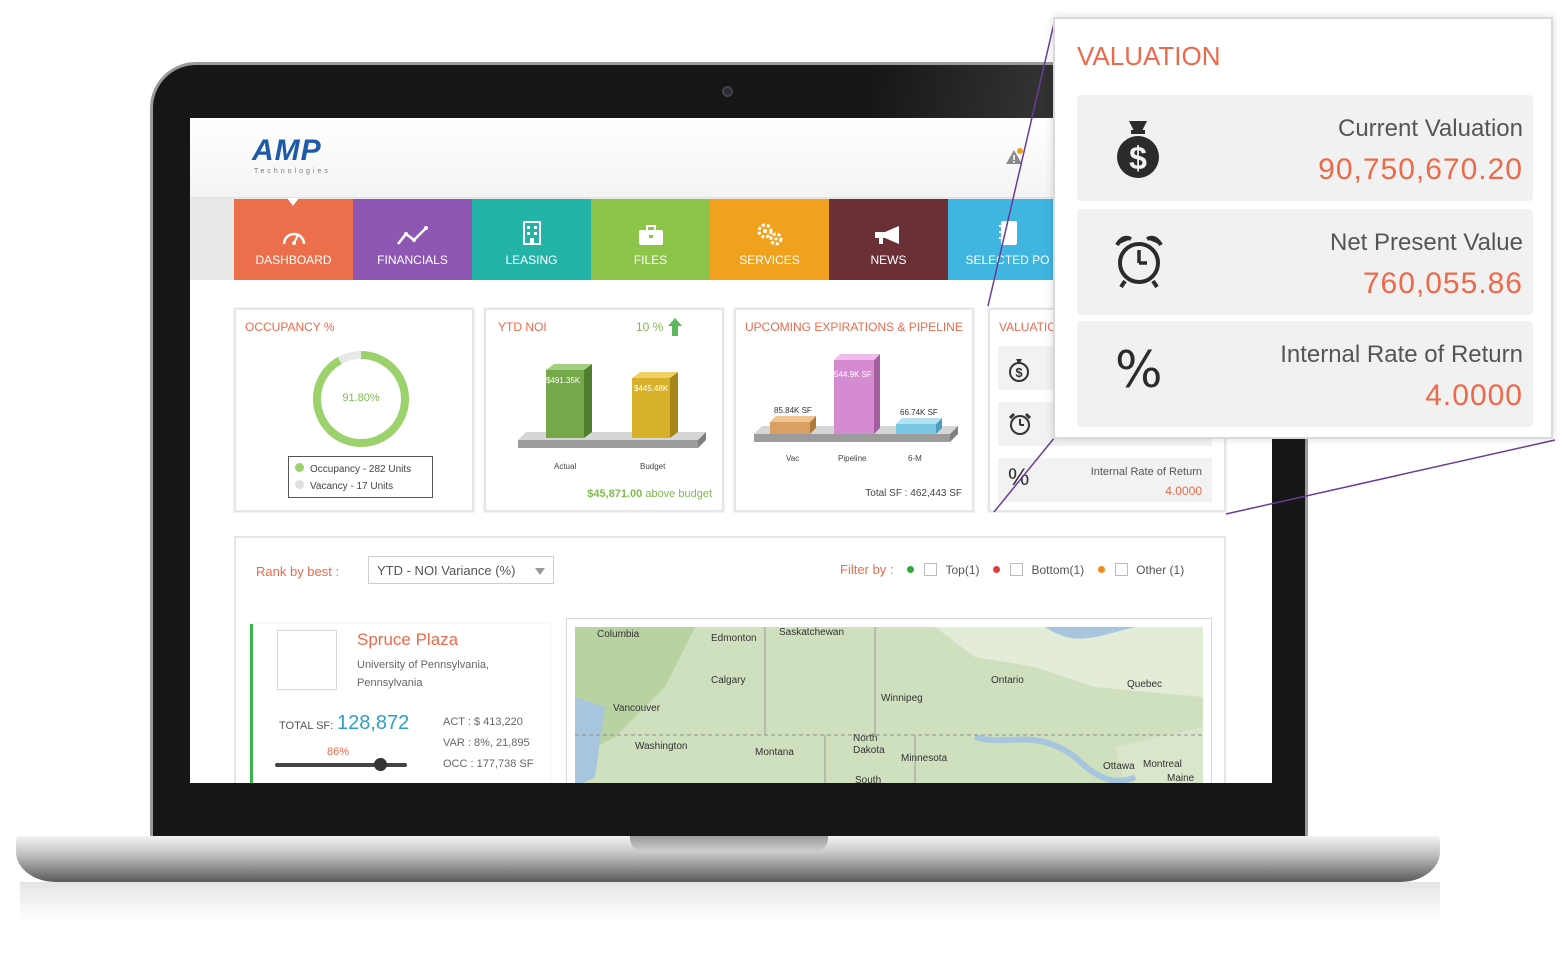 This screenshot has width=1562, height=976. Describe the element at coordinates (1426, 242) in the screenshot. I see `npv-label: Net Present Value` at that location.